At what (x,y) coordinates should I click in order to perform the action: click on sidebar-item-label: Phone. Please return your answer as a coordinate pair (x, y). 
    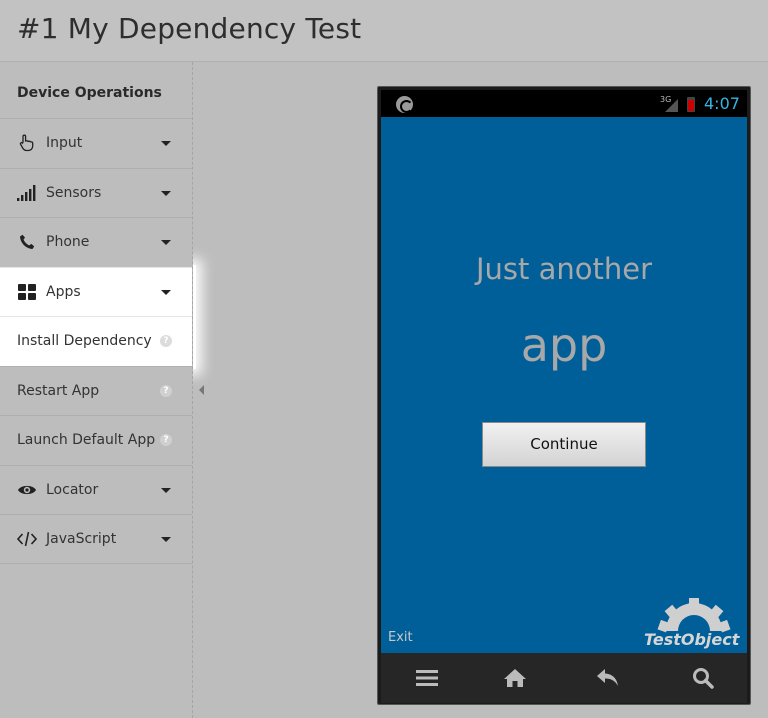
    Looking at the image, I should click on (68, 242).